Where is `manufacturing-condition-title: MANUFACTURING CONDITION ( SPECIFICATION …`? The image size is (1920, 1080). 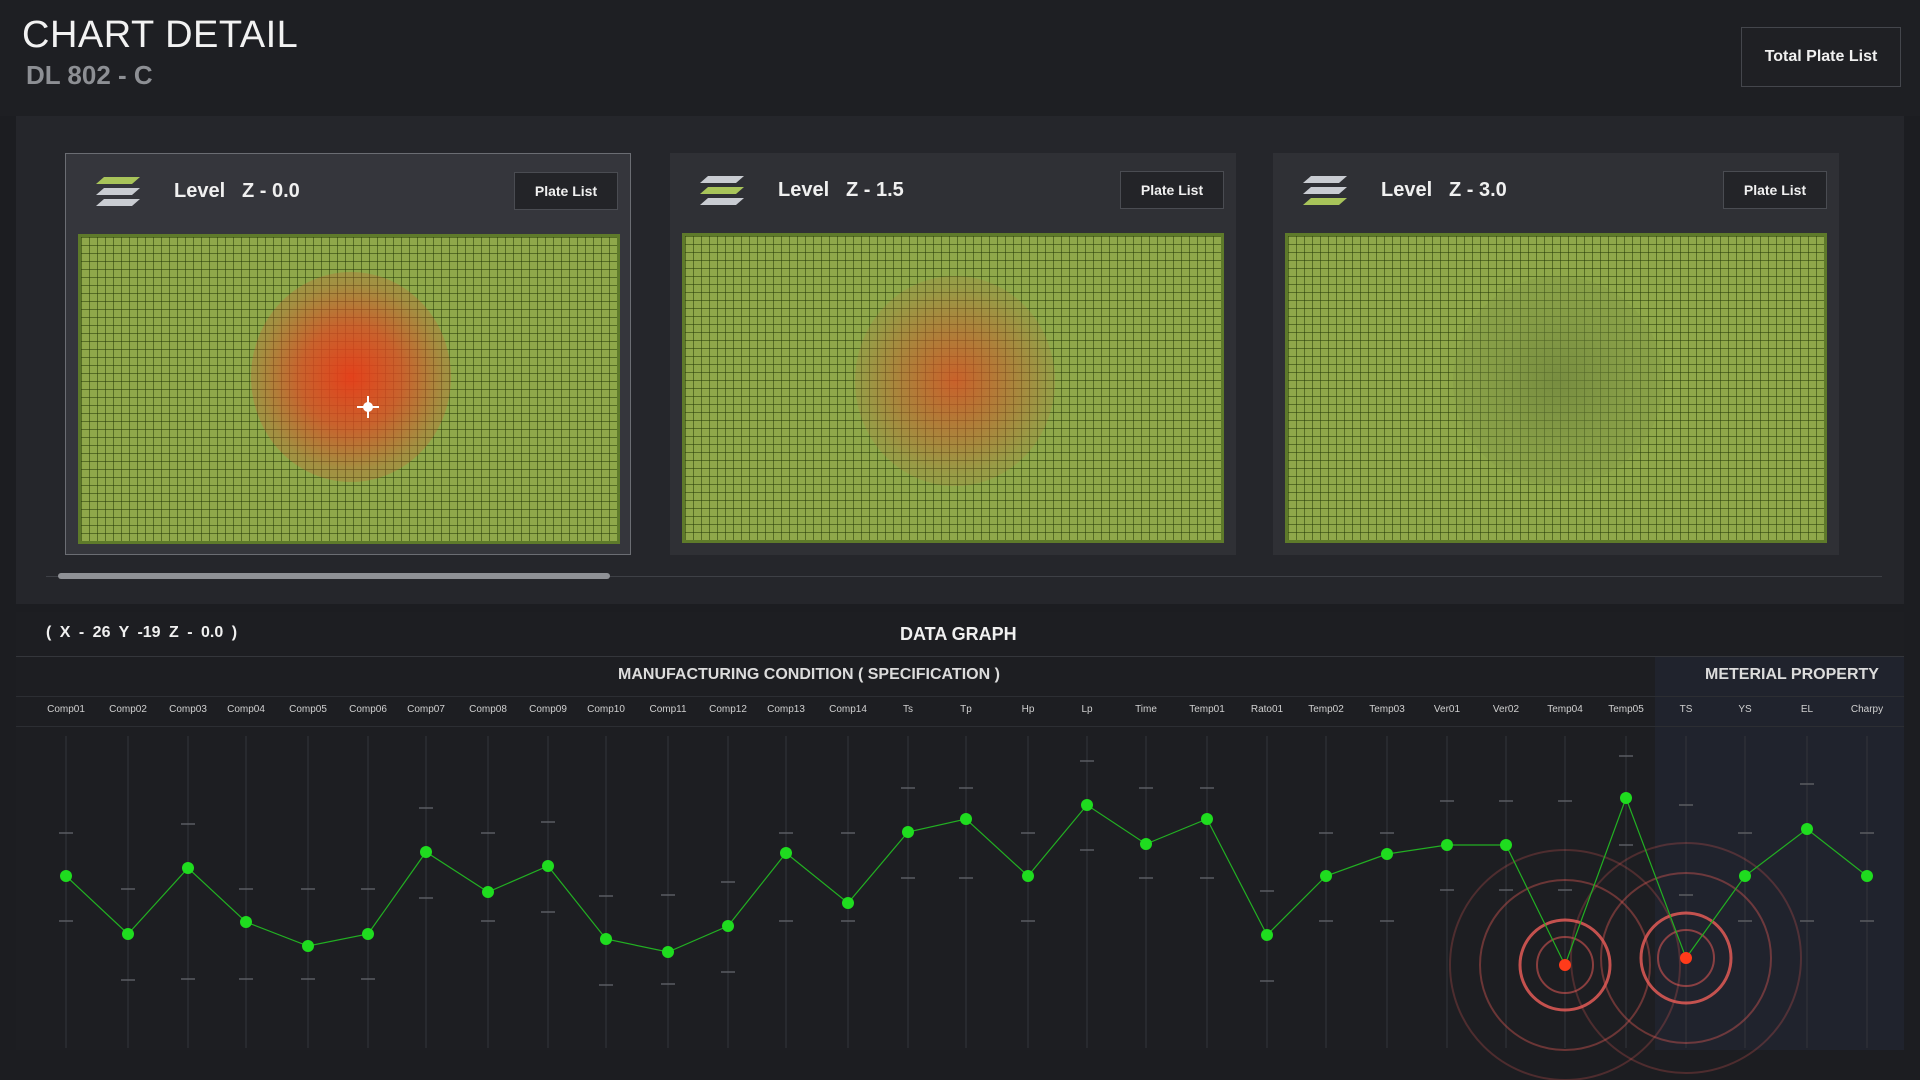 manufacturing-condition-title: MANUFACTURING CONDITION ( SPECIFICATION … is located at coordinates (809, 674).